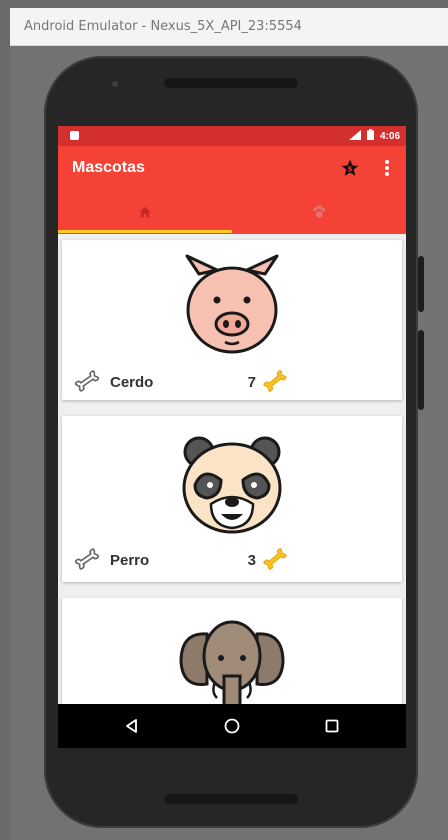 This screenshot has height=840, width=448. I want to click on bottom-speaker, so click(231, 799).